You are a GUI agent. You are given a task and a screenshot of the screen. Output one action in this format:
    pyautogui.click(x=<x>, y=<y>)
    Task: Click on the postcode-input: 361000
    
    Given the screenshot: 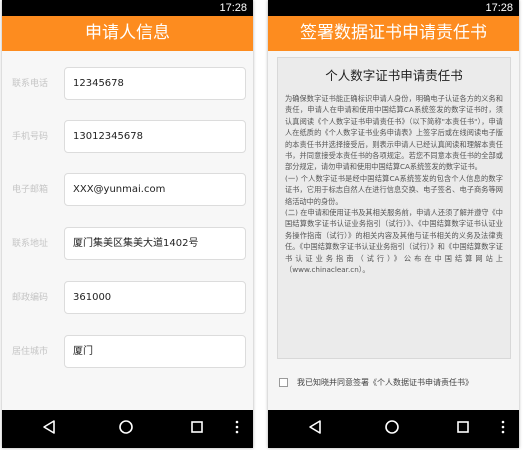 What is the action you would take?
    pyautogui.click(x=155, y=297)
    